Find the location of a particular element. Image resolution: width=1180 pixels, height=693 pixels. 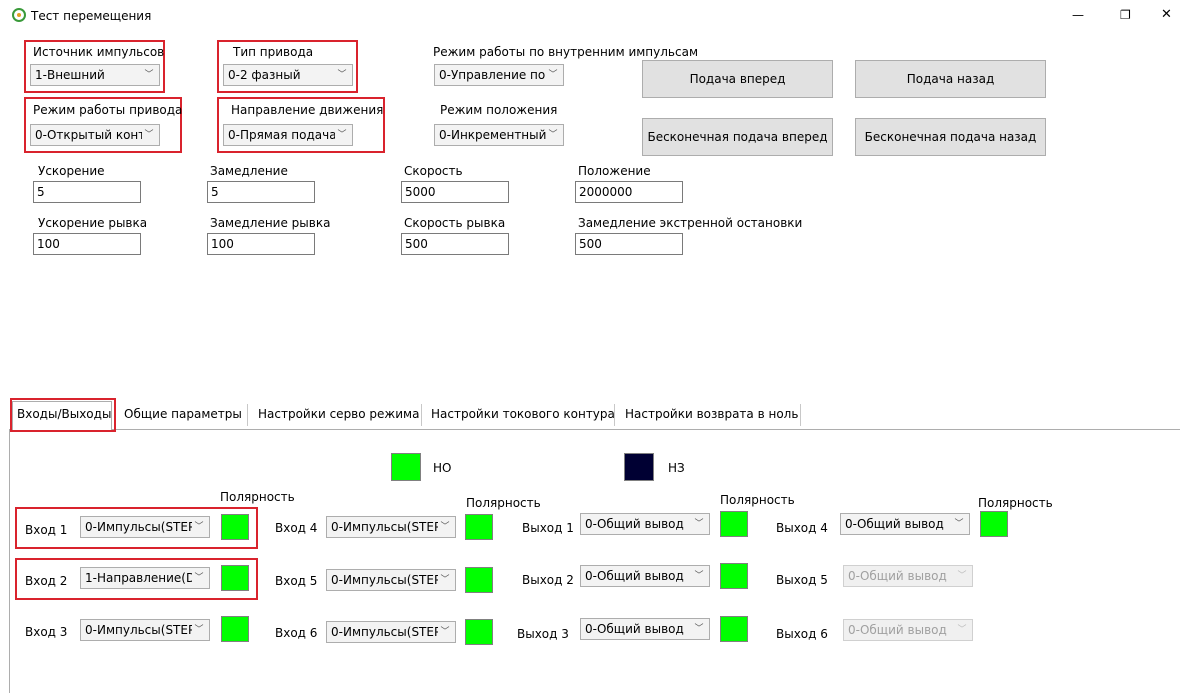

output-1-polarity is located at coordinates (734, 524).